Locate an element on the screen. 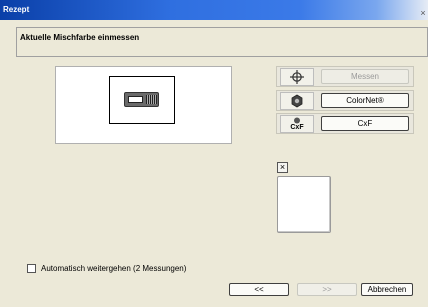 The width and height of the screenshot is (428, 307). instruction-panel: Aktuelle Mischfarbe einmessen is located at coordinates (222, 42).